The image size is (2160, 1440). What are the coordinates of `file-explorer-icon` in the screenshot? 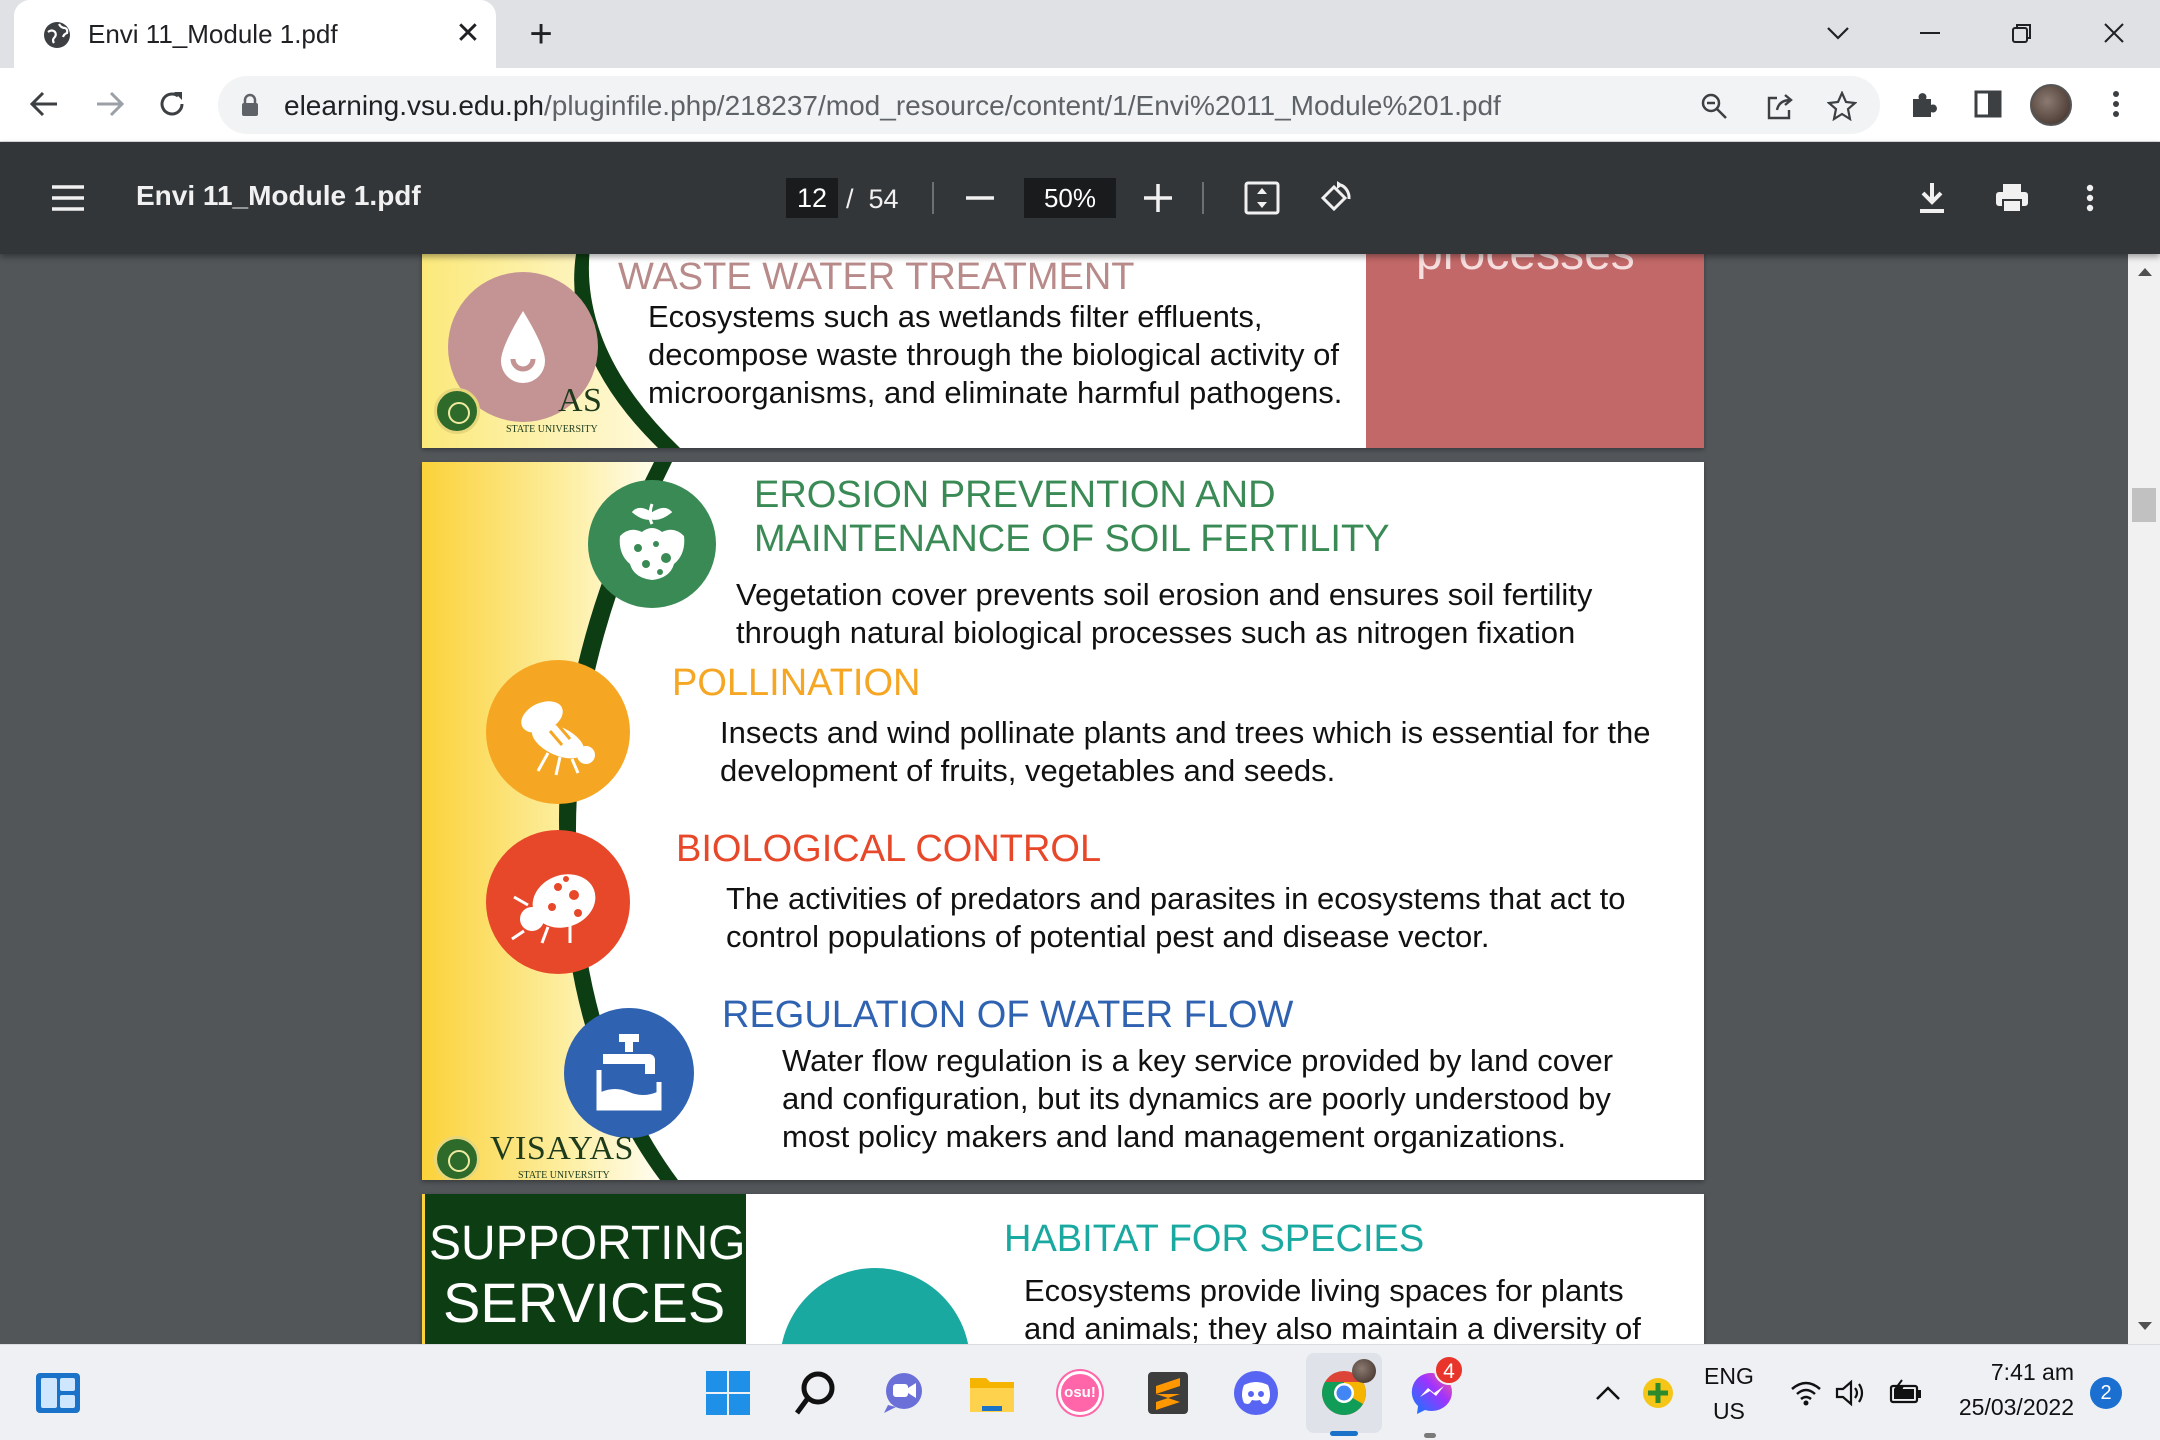 It's located at (992, 1393).